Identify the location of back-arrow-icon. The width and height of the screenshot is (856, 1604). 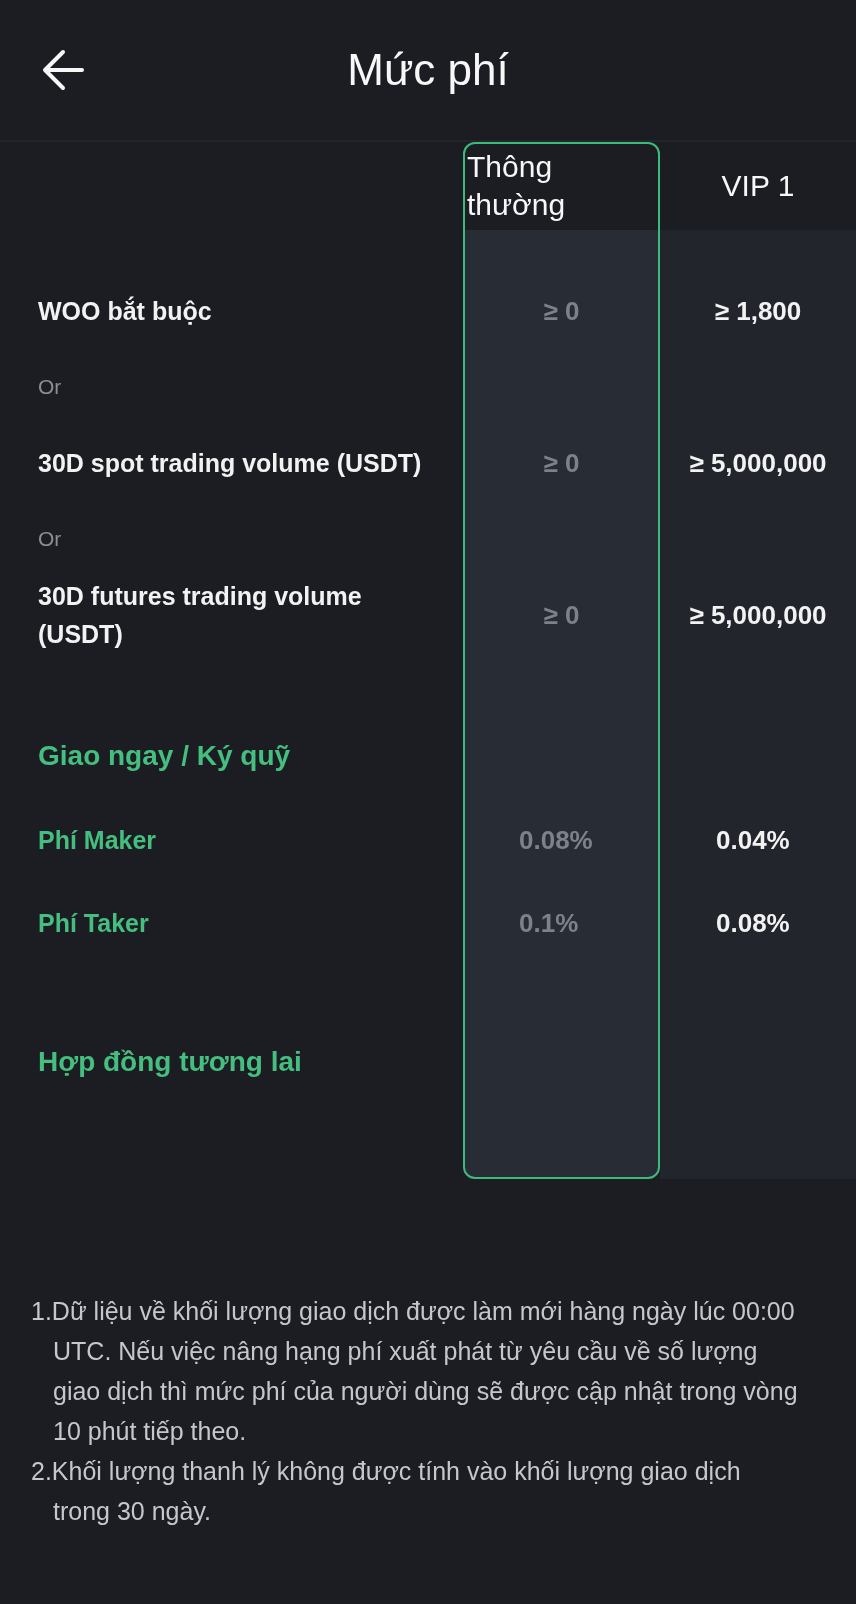
(63, 70).